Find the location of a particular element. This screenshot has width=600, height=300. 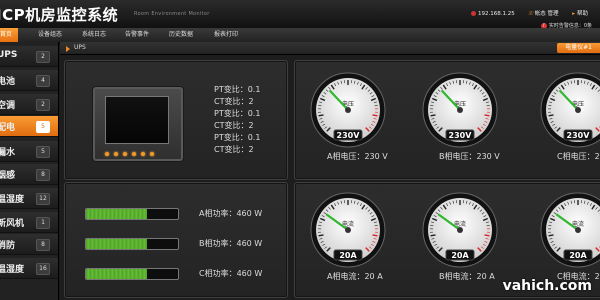

ip-status: 192.168.1.25 is located at coordinates (496, 14).